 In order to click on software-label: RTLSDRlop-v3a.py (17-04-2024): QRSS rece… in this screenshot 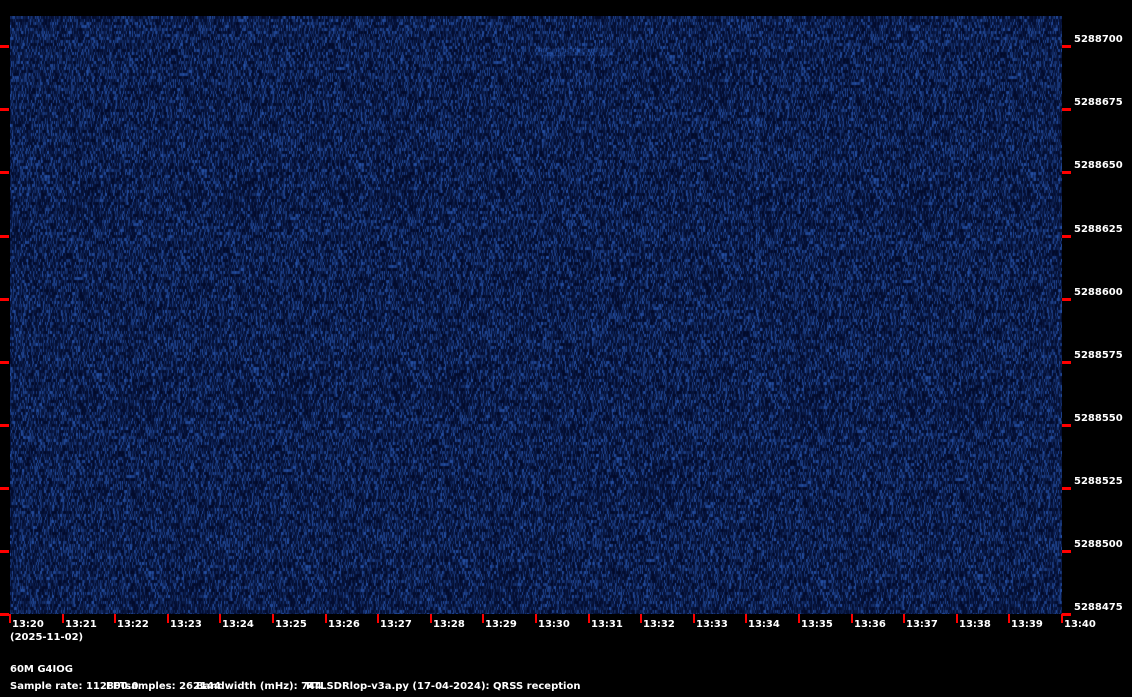, I will do `click(443, 686)`.